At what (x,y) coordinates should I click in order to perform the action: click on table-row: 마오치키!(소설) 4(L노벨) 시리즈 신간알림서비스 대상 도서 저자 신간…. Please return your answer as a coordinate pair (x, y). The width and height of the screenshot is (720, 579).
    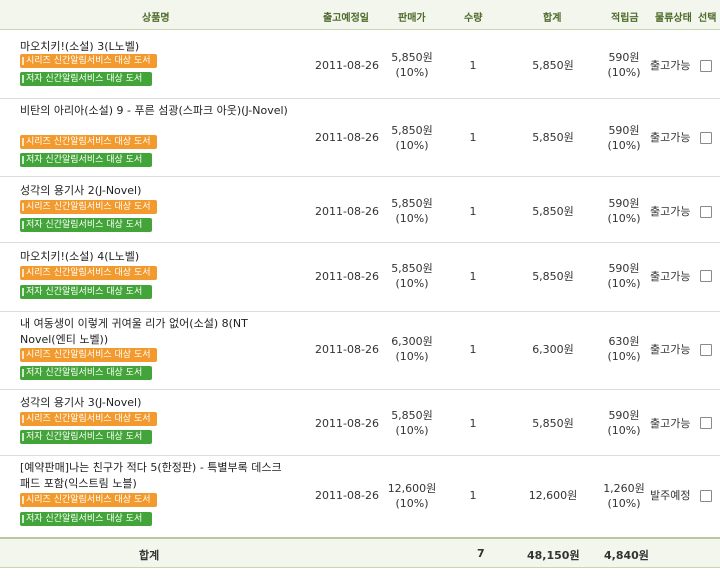
    Looking at the image, I should click on (360, 278).